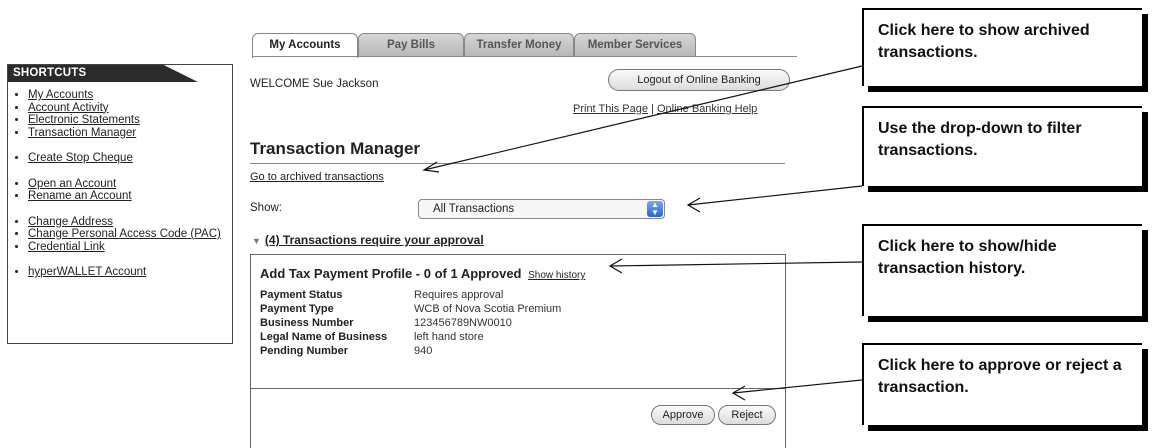 This screenshot has height=448, width=1156. What do you see at coordinates (643, 118) in the screenshot?
I see `arrow-archived` at bounding box center [643, 118].